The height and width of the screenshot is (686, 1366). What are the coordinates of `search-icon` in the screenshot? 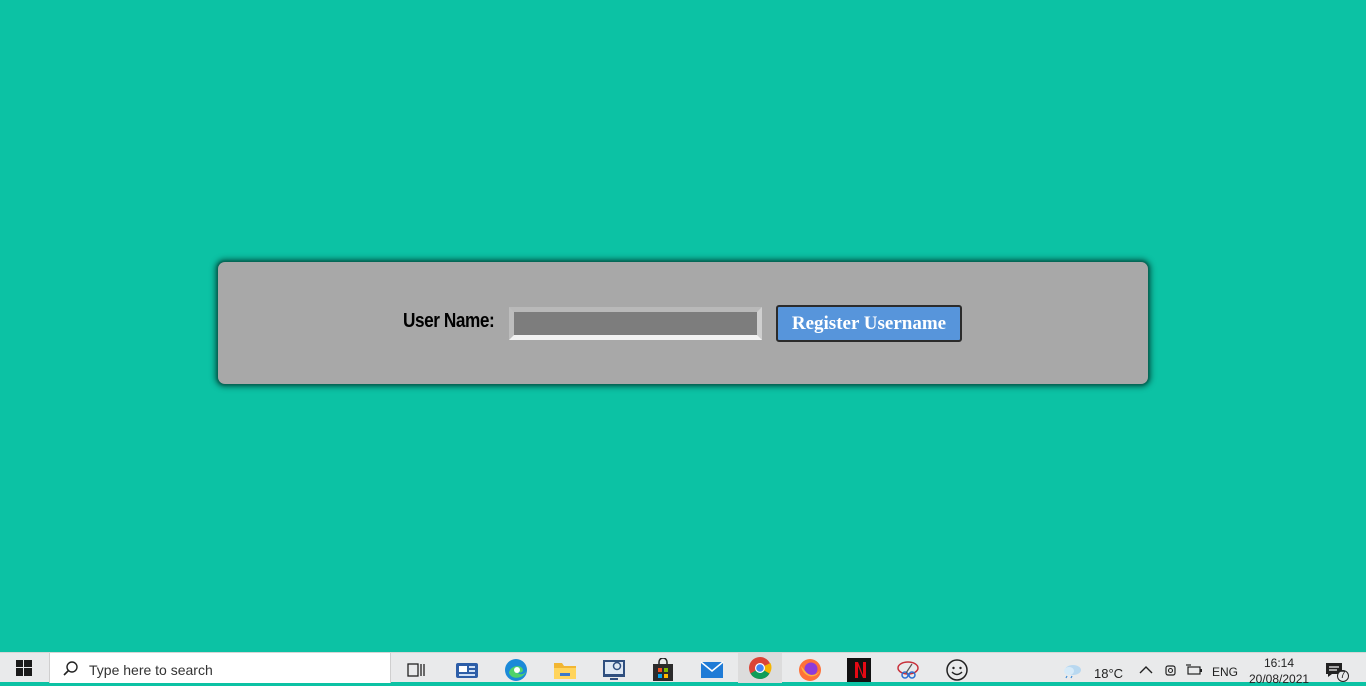 It's located at (70, 668).